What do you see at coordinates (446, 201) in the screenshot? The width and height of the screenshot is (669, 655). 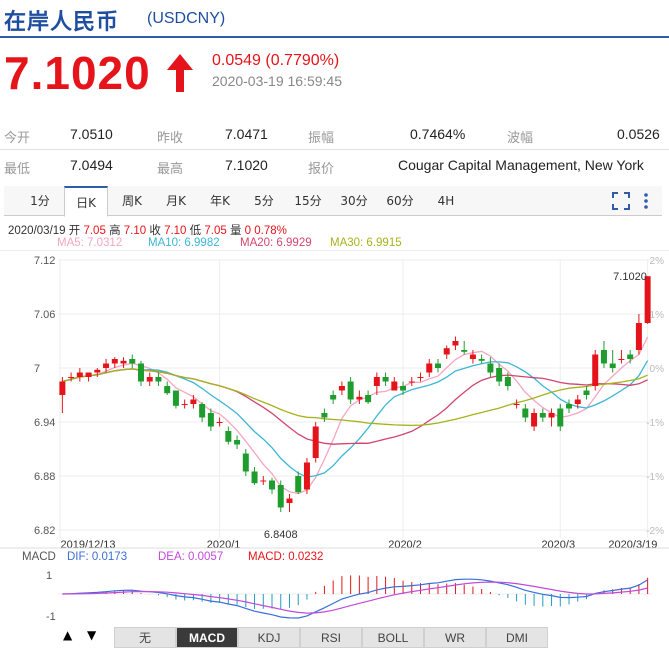 I see `tab-4h: 4H` at bounding box center [446, 201].